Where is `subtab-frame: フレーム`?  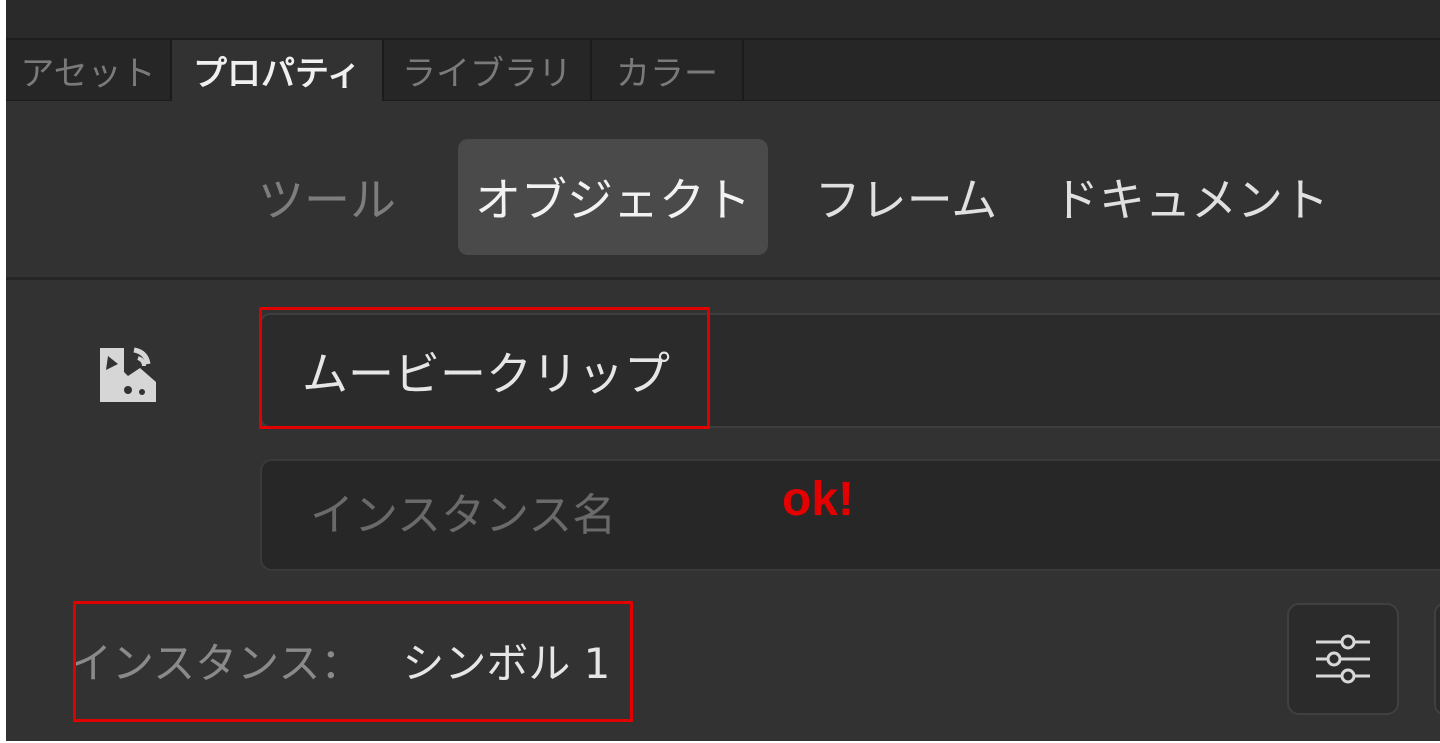
subtab-frame: フレーム is located at coordinates (906, 197).